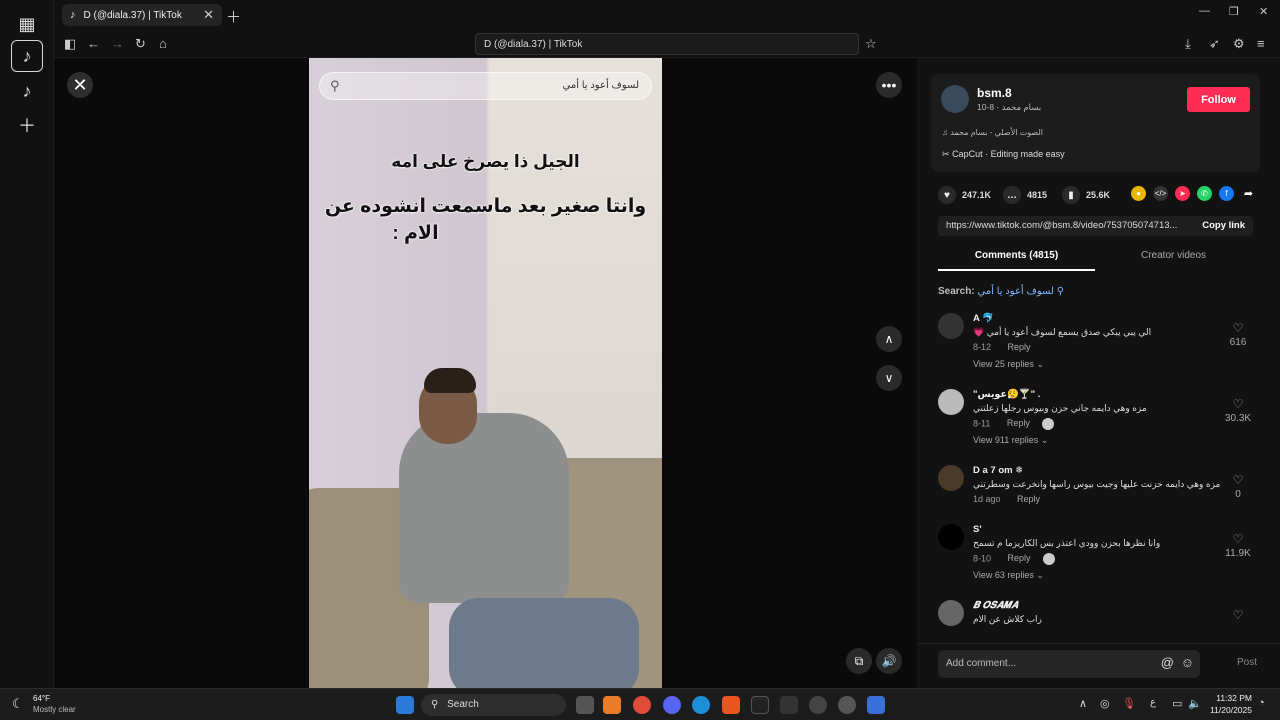 The image size is (1280, 720). I want to click on facebook-icon: f, so click(1226, 193).